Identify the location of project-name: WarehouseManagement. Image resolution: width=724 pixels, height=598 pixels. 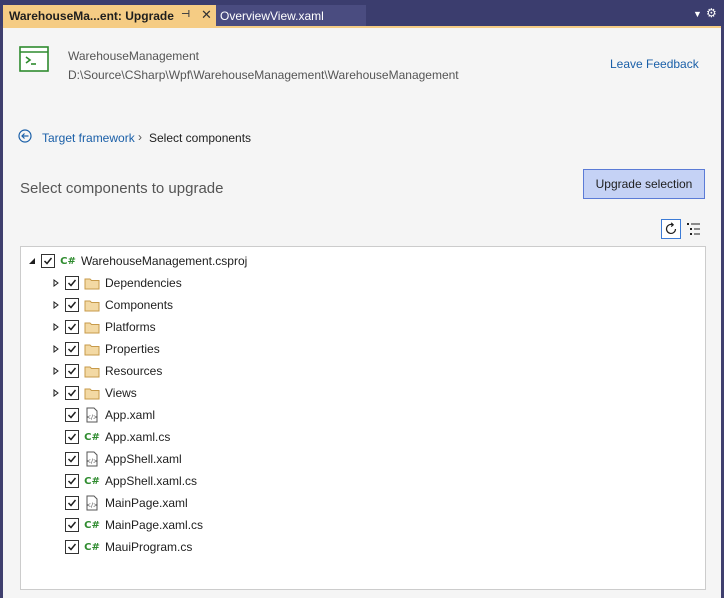
(133, 56).